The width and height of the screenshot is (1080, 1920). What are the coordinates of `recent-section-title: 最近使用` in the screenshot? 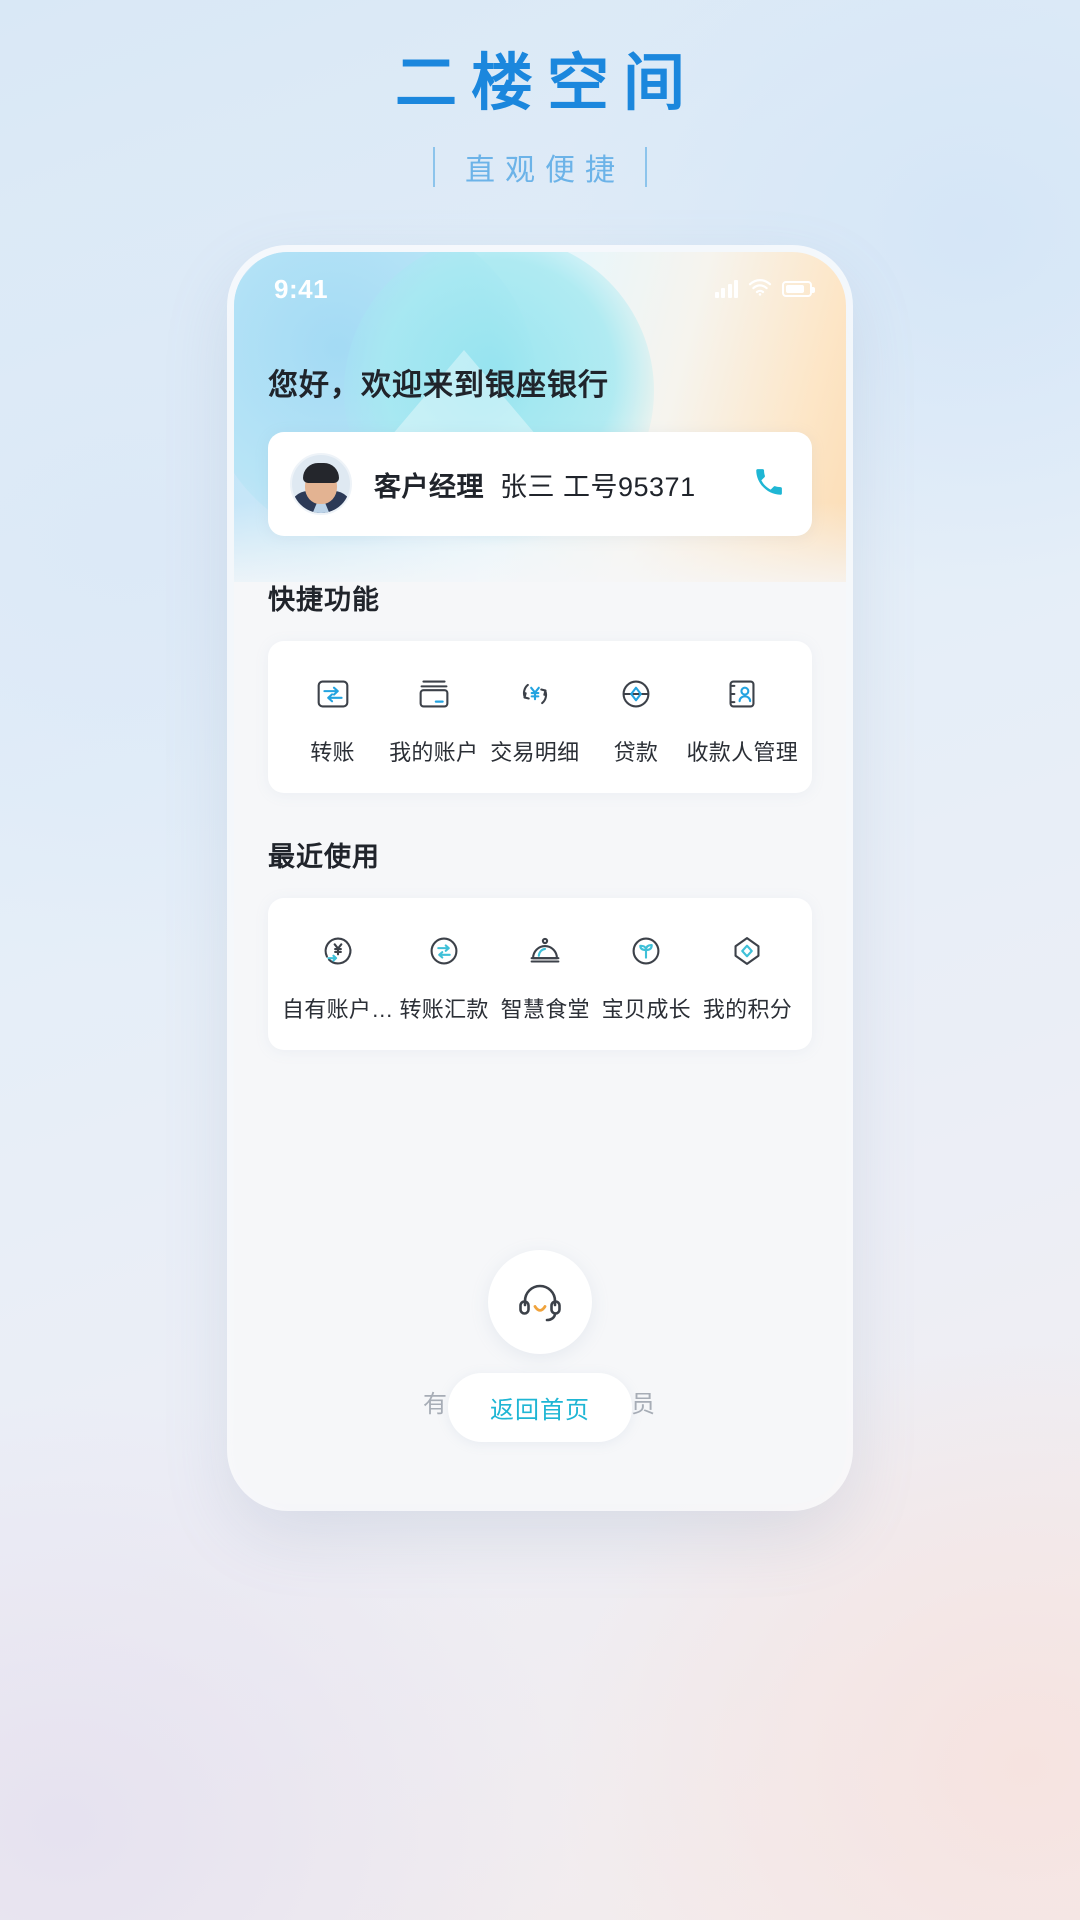 It's located at (324, 857).